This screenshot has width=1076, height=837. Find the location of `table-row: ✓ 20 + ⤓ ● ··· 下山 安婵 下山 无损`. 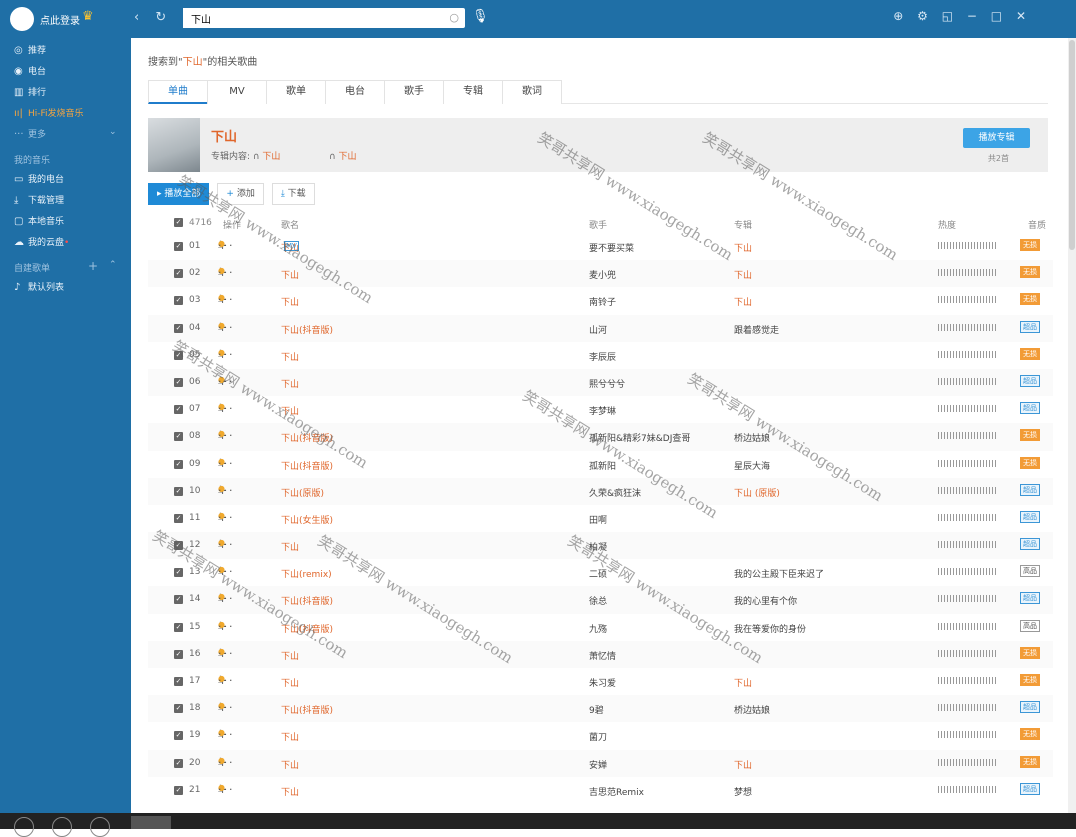

table-row: ✓ 20 + ⤓ ● ··· 下山 安婵 下山 无损 is located at coordinates (600, 763).